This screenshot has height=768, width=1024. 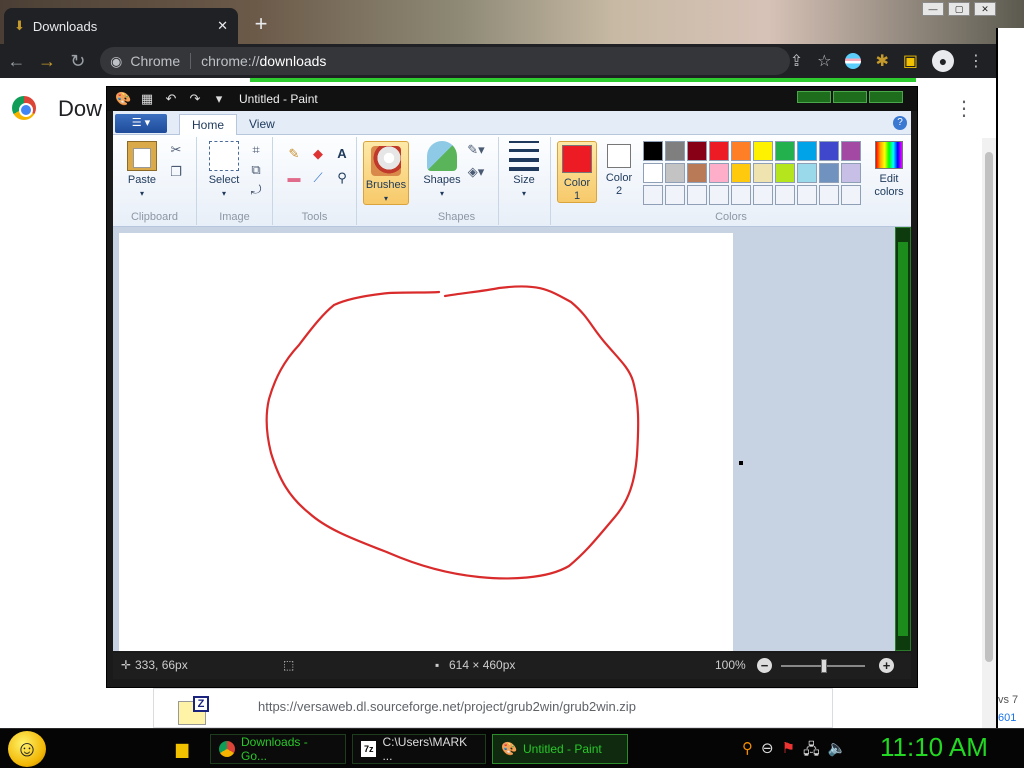 What do you see at coordinates (747, 751) in the screenshot?
I see `search-icon: ⚲` at bounding box center [747, 751].